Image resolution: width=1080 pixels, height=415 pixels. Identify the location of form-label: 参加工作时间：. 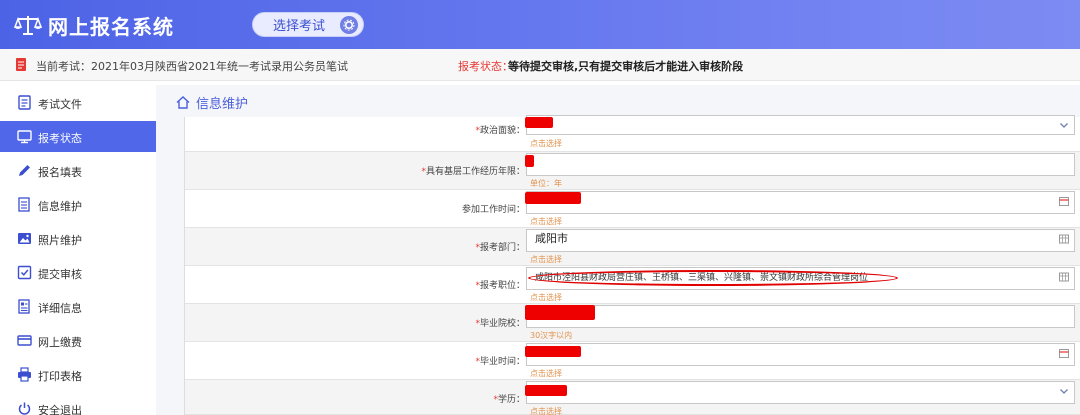
(493, 210).